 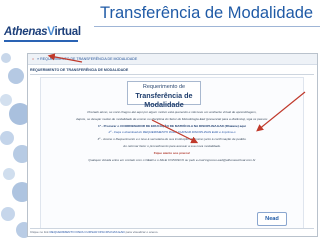 I want to click on athenas-virtual-logo: AthenasVirtual, so click(x=41, y=26).